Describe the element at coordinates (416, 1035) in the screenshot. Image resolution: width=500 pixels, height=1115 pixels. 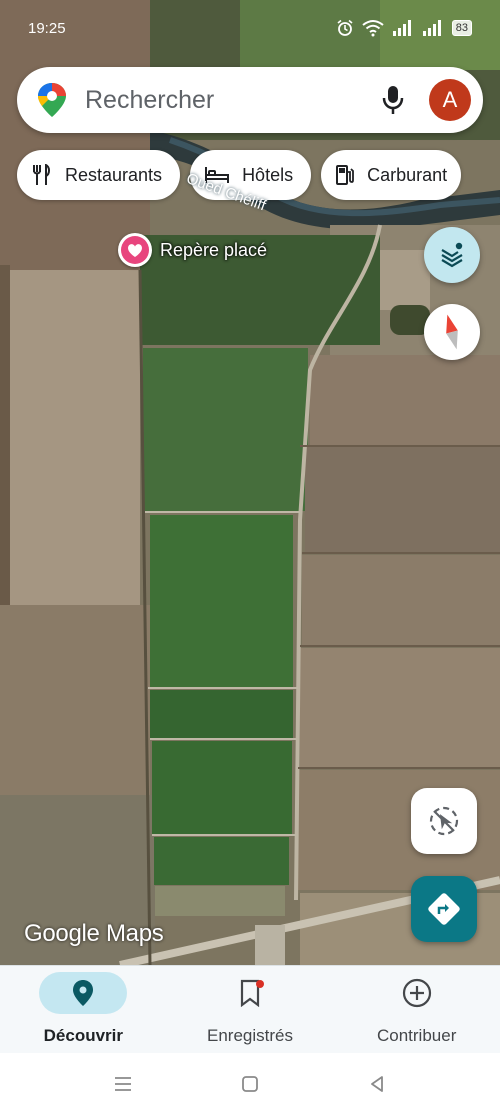
I see `nav-label: Contribuer` at that location.